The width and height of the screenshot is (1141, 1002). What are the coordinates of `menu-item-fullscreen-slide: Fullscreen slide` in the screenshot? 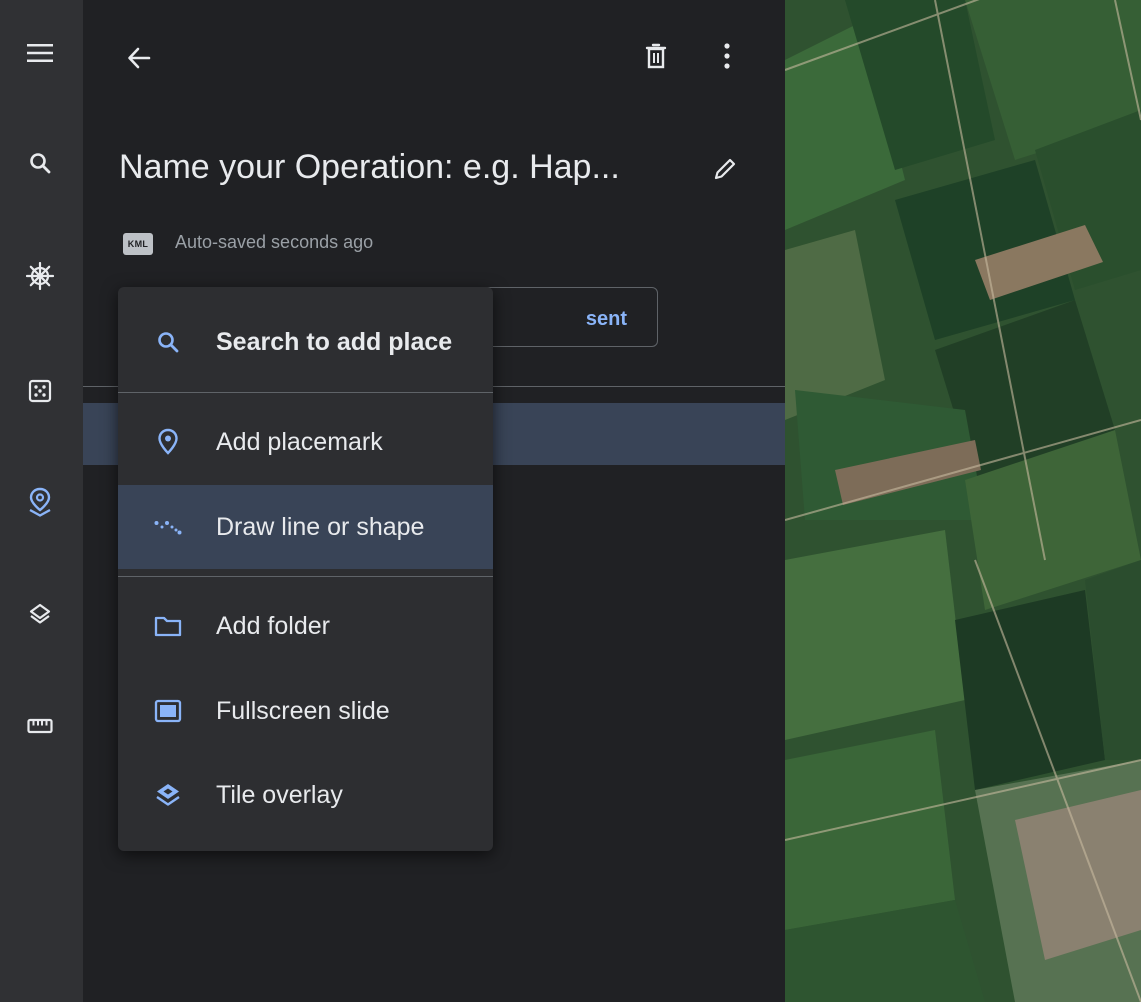 It's located at (305, 711).